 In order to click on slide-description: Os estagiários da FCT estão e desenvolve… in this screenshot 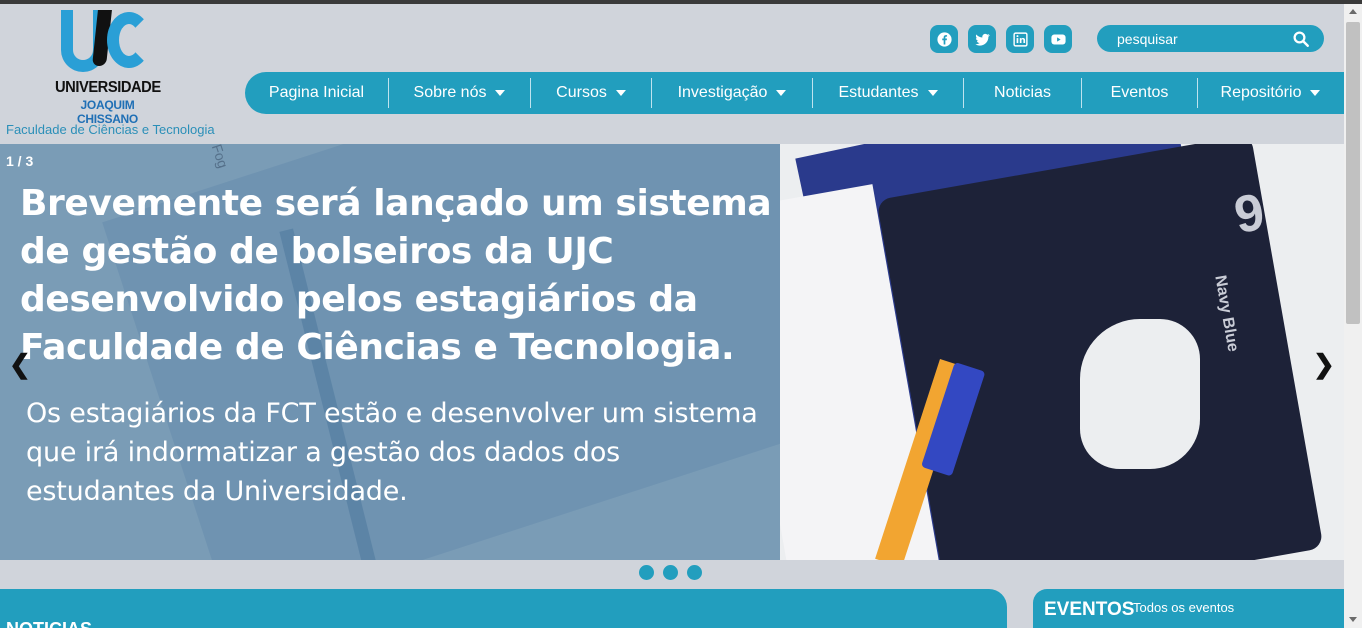, I will do `click(392, 452)`.